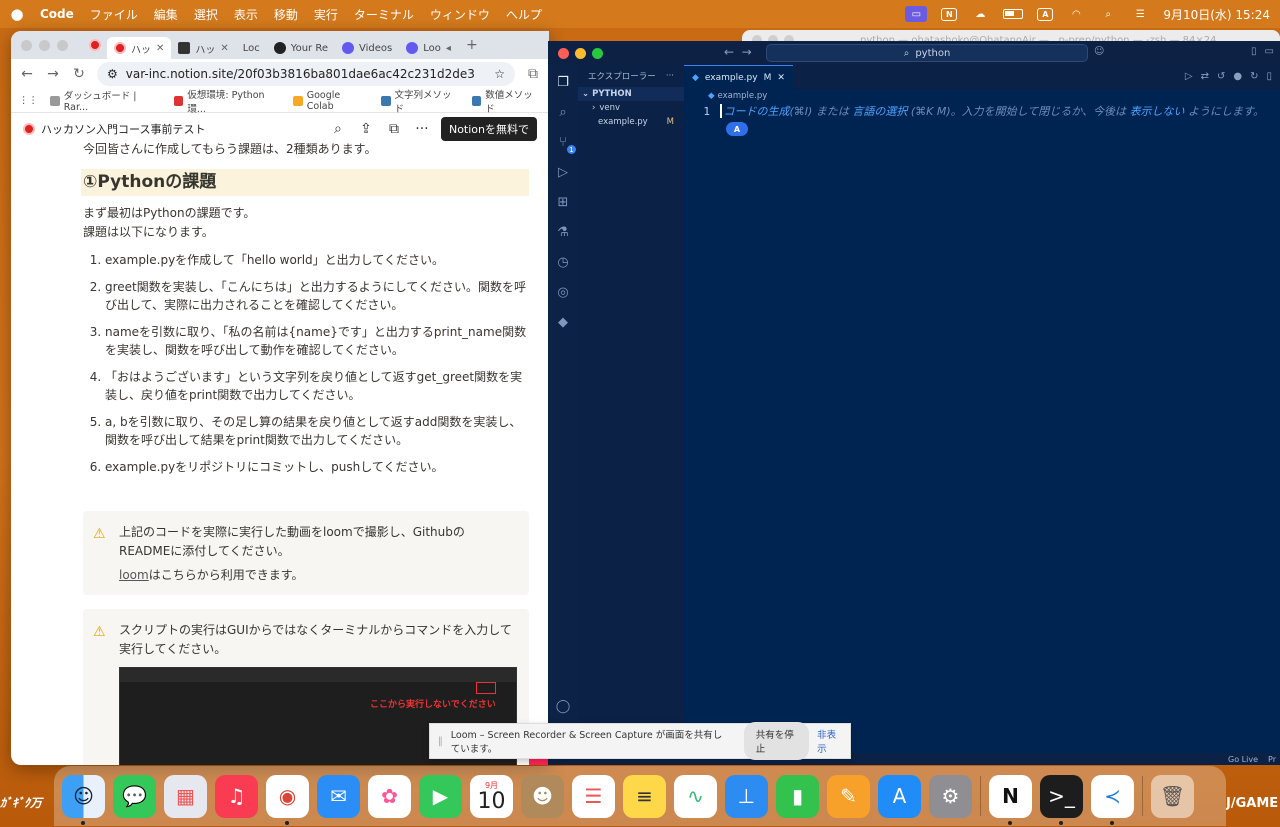  I want to click on vscode-min-dot, so click(580, 53).